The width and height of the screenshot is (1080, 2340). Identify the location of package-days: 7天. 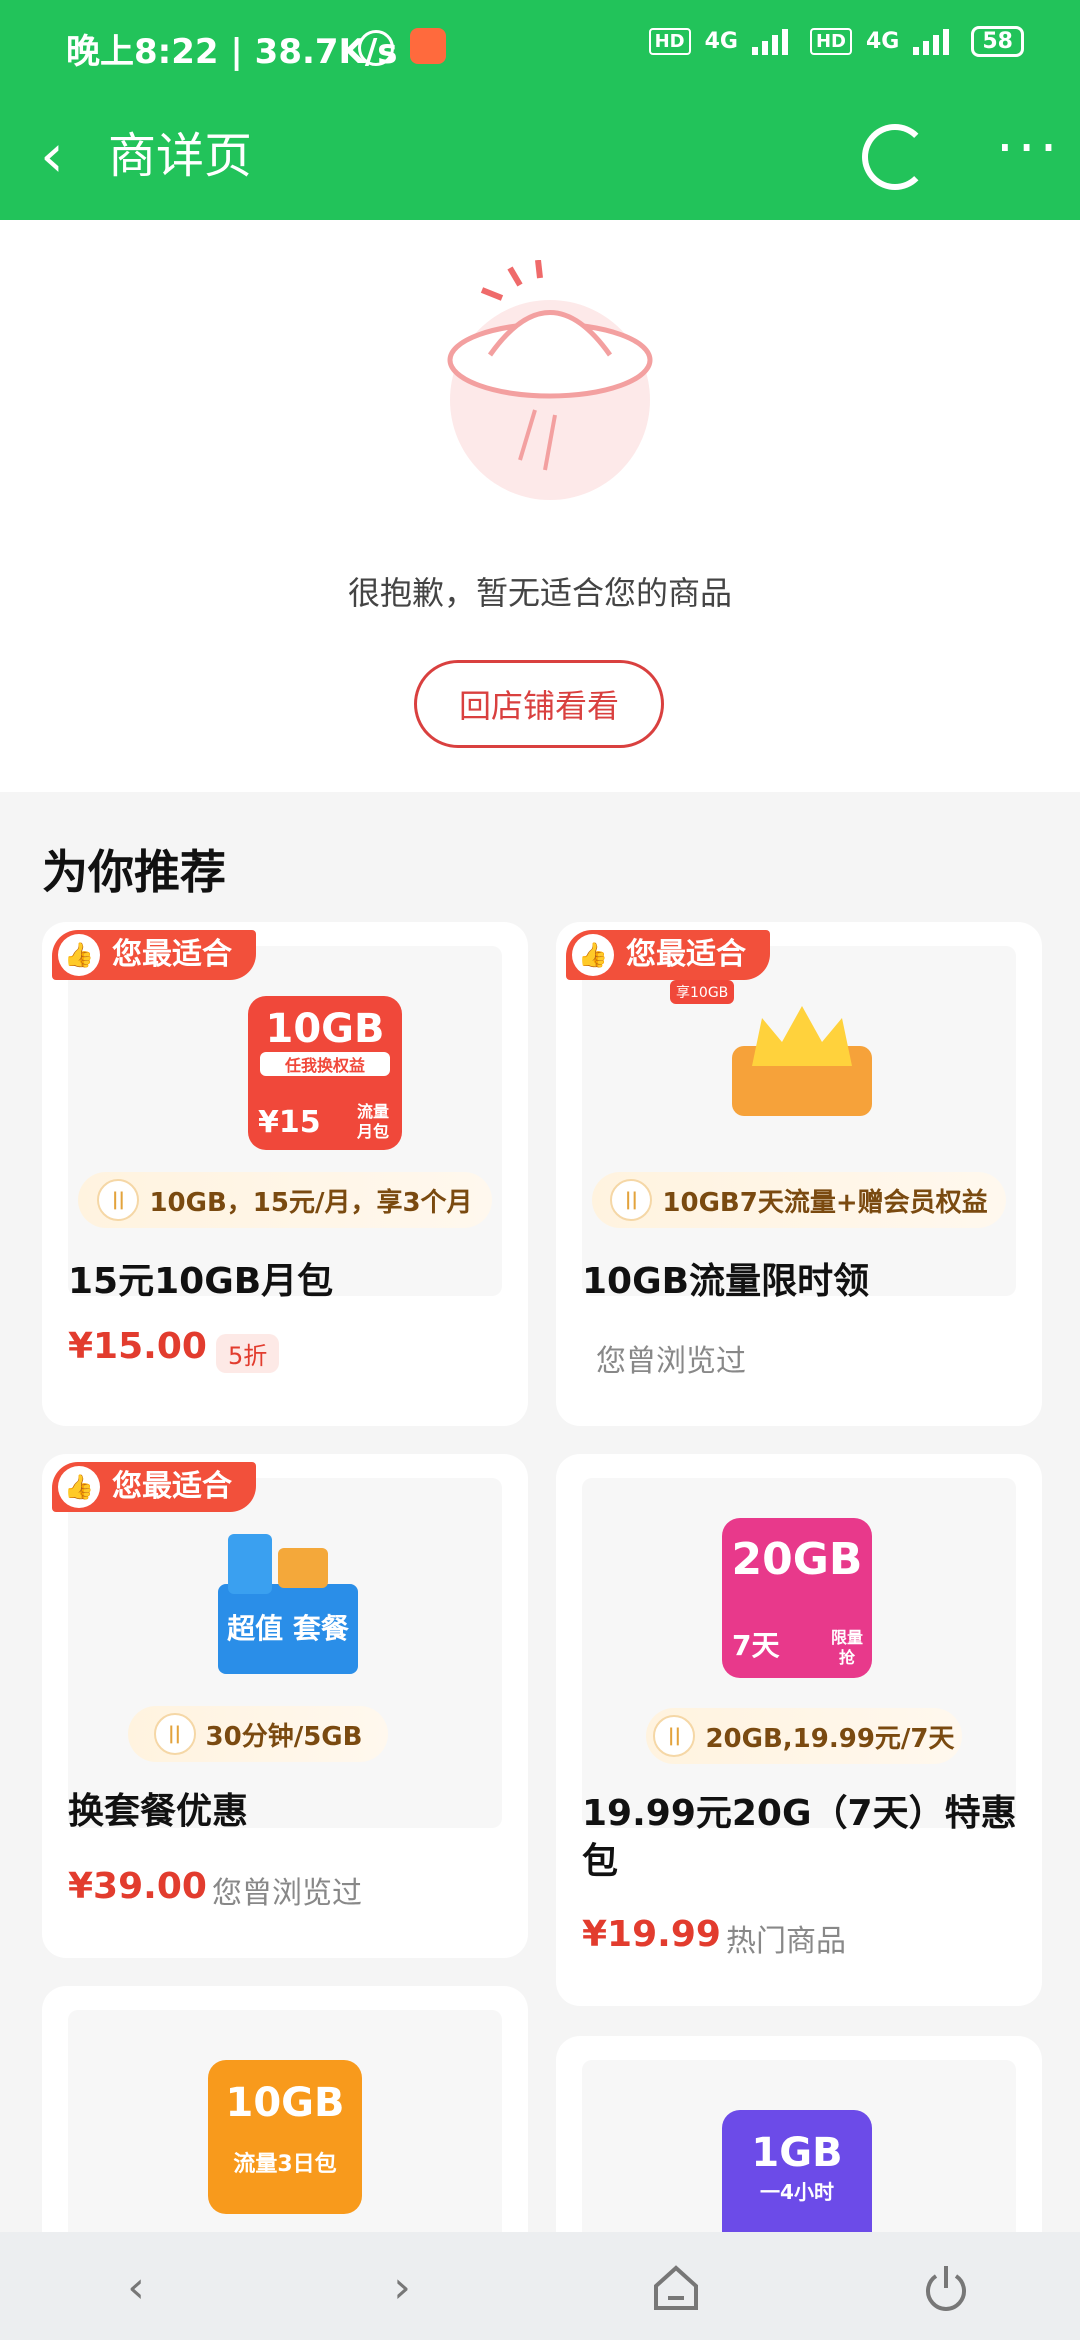
(756, 1645).